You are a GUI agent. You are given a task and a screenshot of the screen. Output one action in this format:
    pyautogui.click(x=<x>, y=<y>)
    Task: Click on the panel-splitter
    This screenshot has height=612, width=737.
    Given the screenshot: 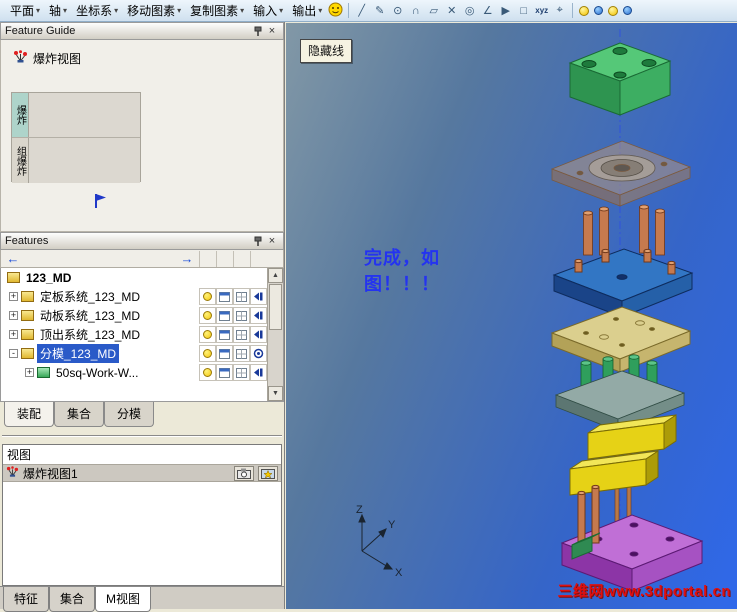 What is the action you would take?
    pyautogui.click(x=142, y=436)
    